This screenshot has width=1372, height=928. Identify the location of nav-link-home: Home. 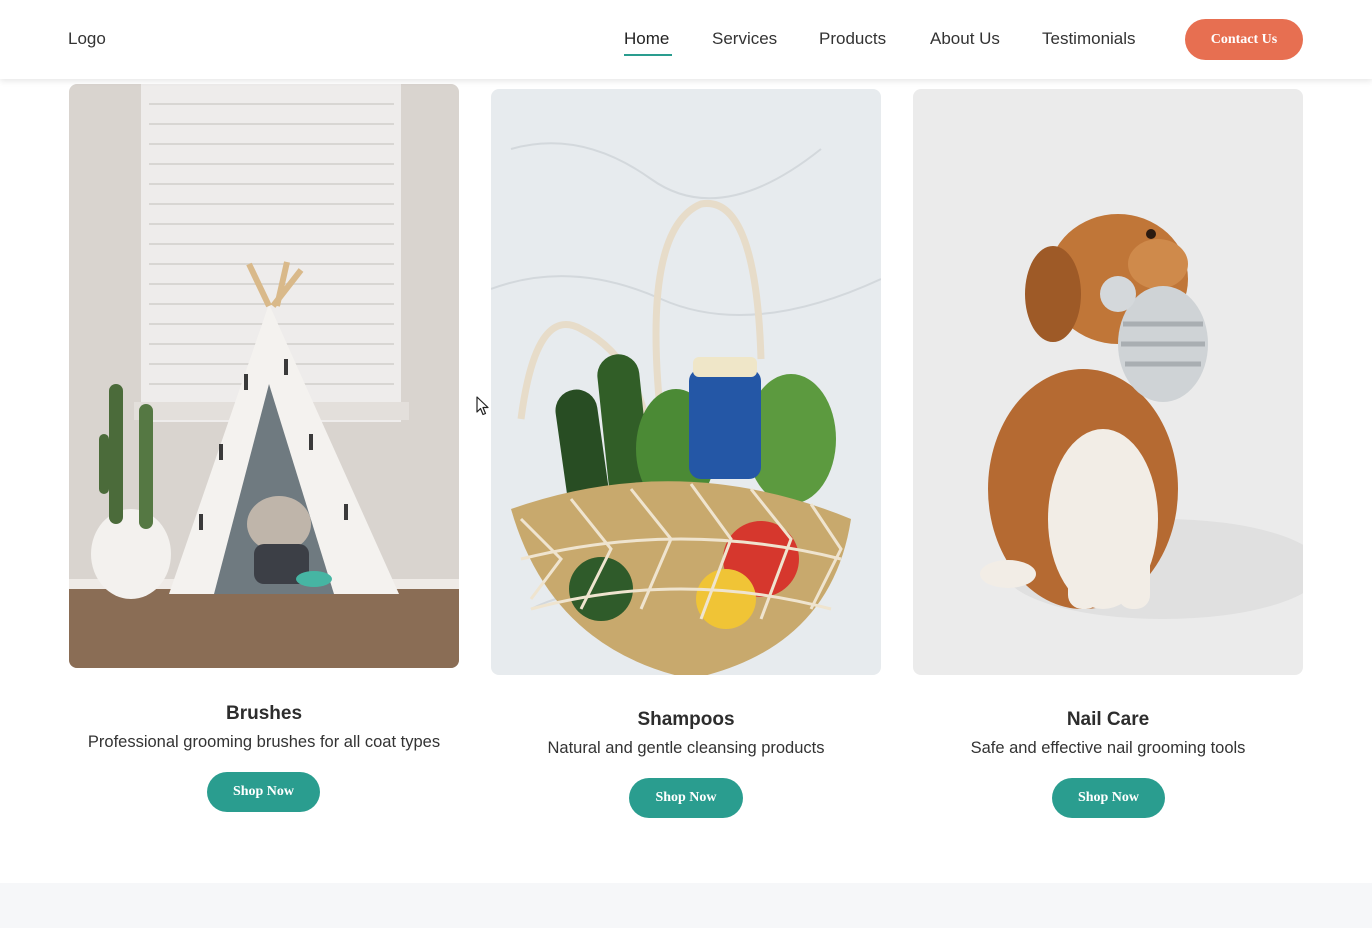
(646, 39).